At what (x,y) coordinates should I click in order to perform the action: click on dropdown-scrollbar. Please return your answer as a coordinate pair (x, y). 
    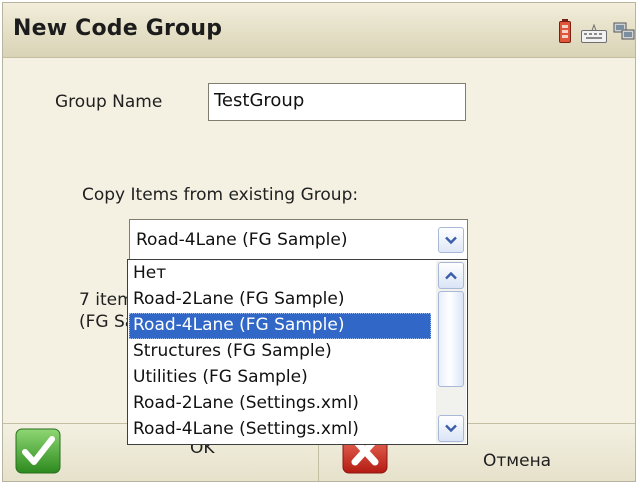
    Looking at the image, I should click on (451, 352).